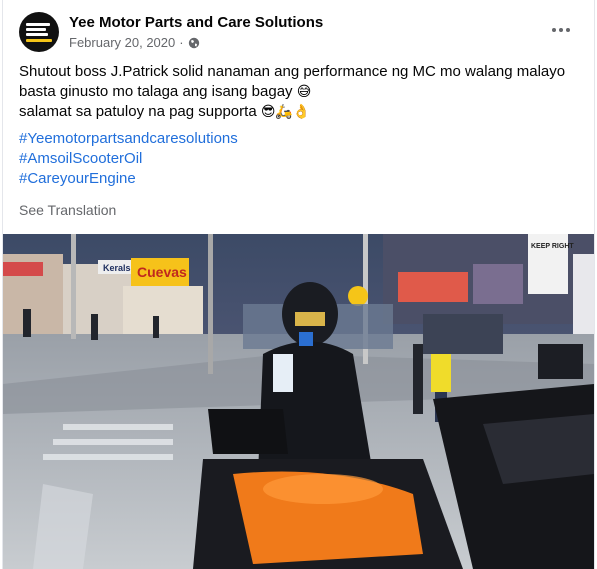 The height and width of the screenshot is (569, 597). What do you see at coordinates (196, 22) in the screenshot?
I see `page-name: Yee Motor Parts and Care Solutions` at bounding box center [196, 22].